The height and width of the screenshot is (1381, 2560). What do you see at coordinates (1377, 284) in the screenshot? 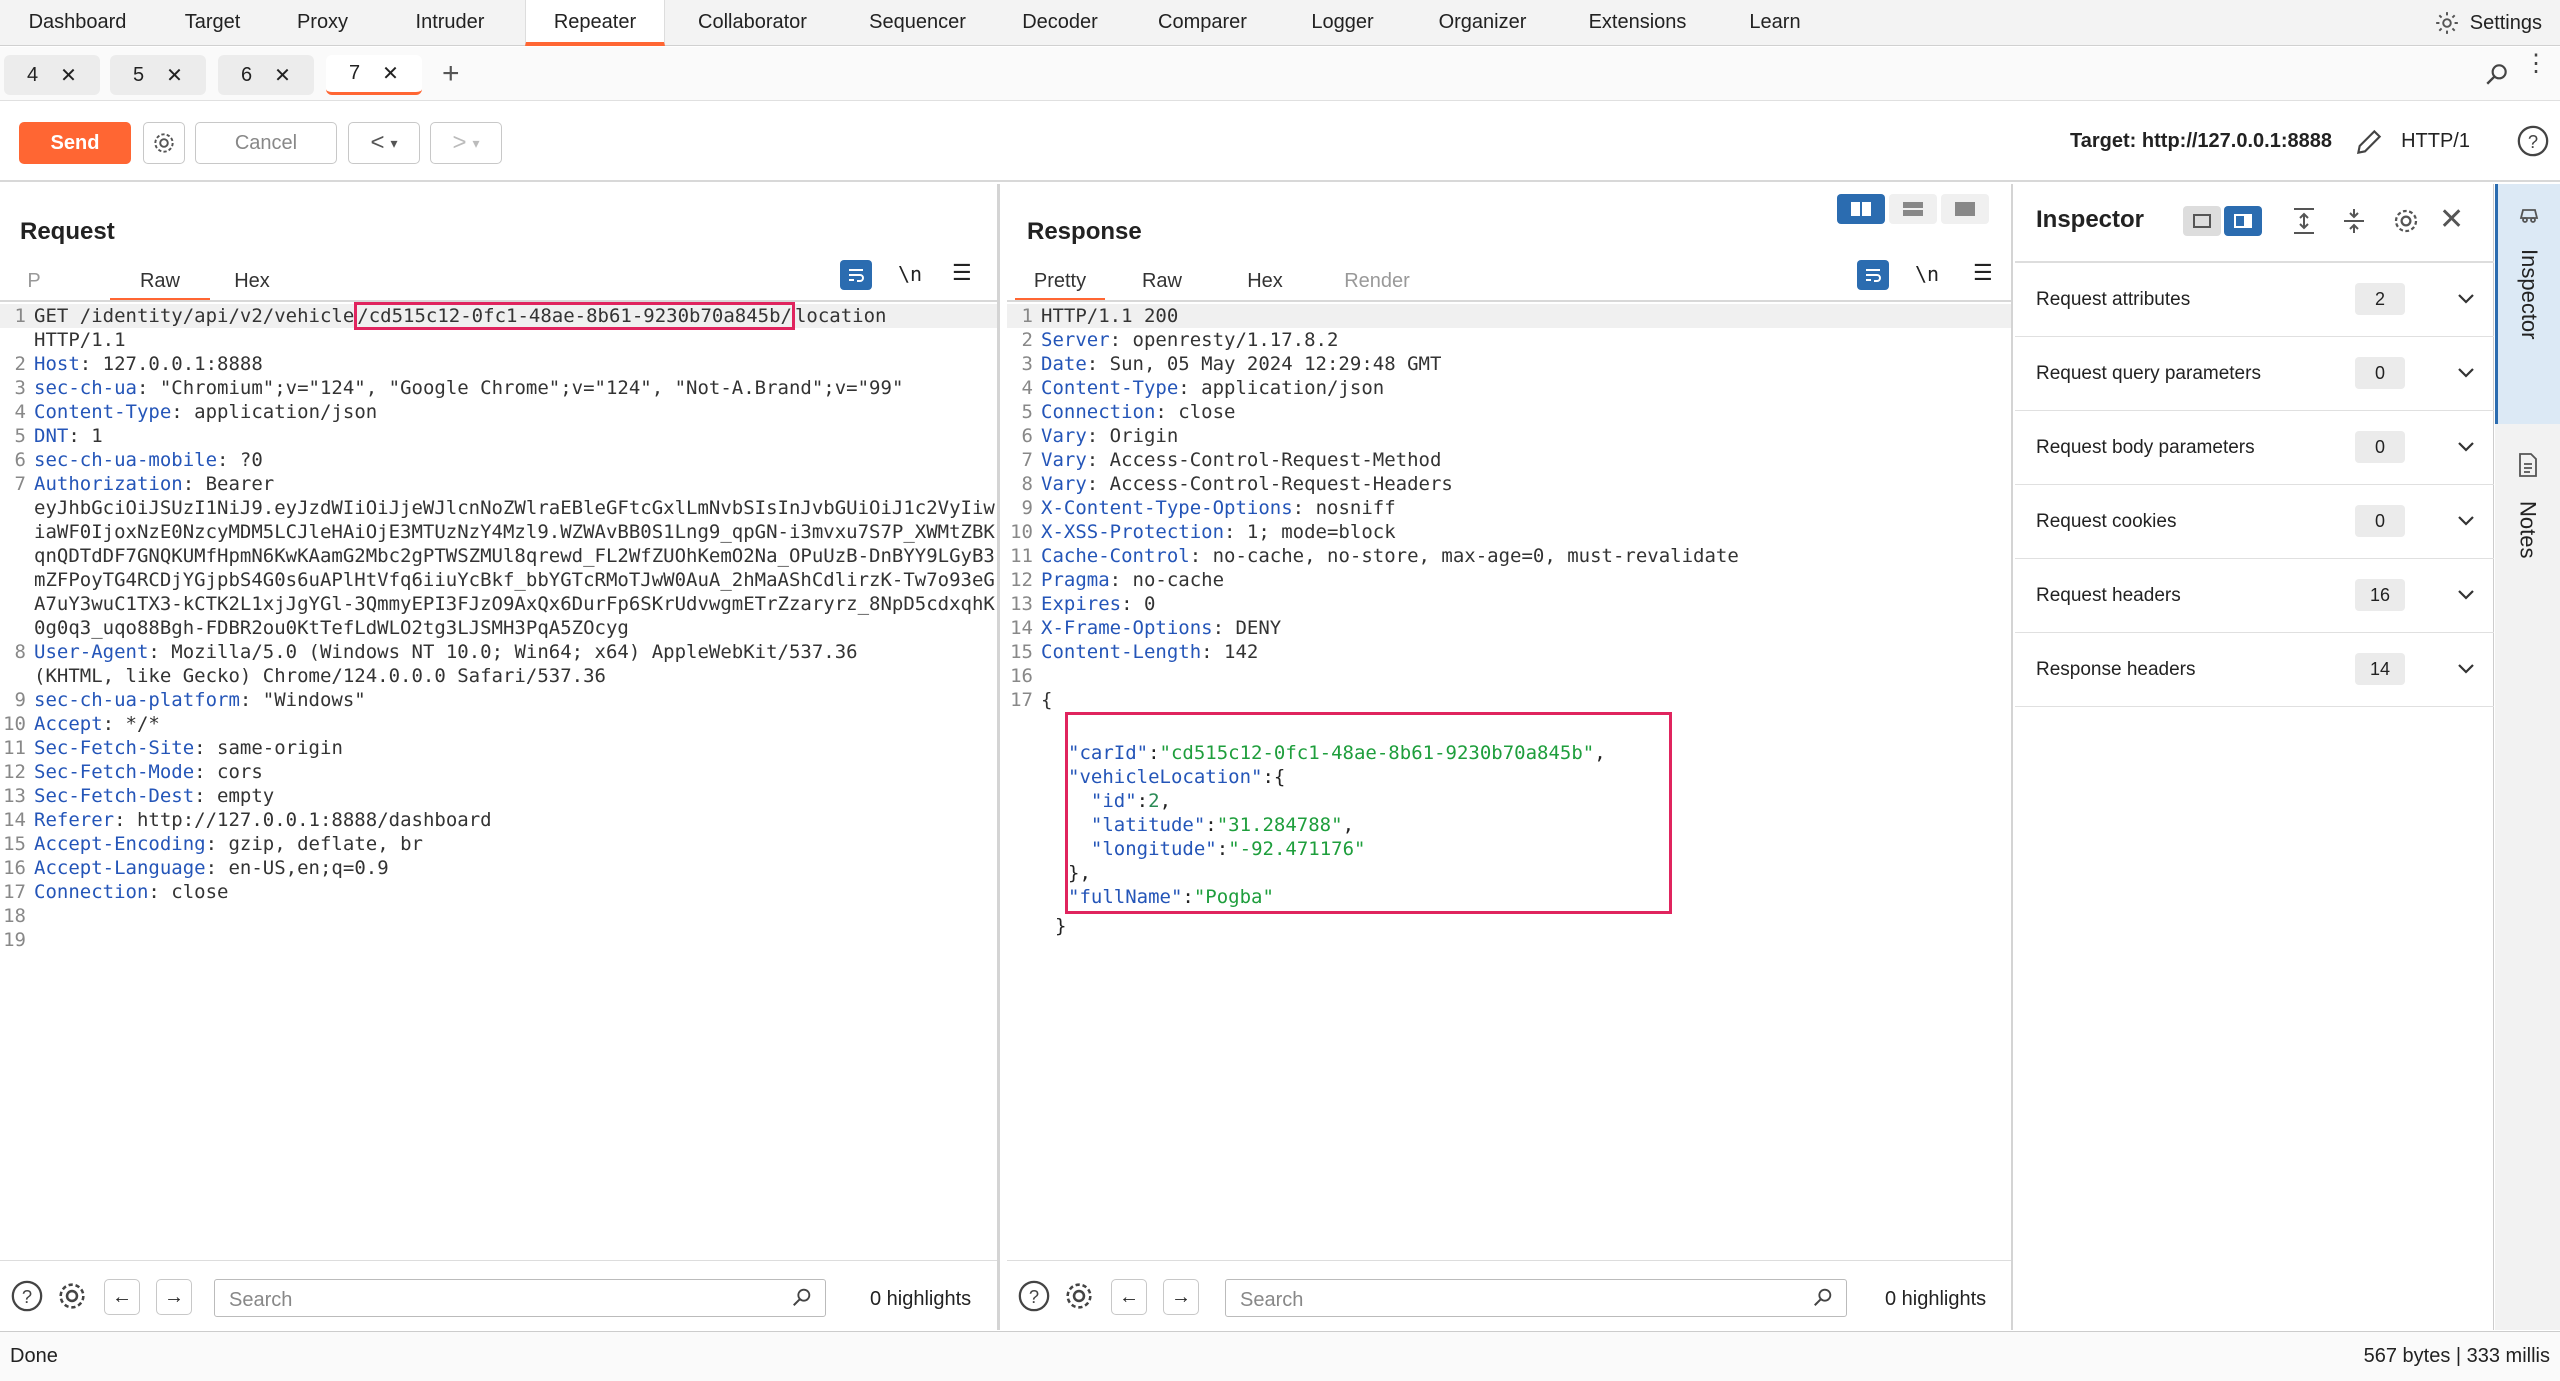
I see `tab-render: Render` at bounding box center [1377, 284].